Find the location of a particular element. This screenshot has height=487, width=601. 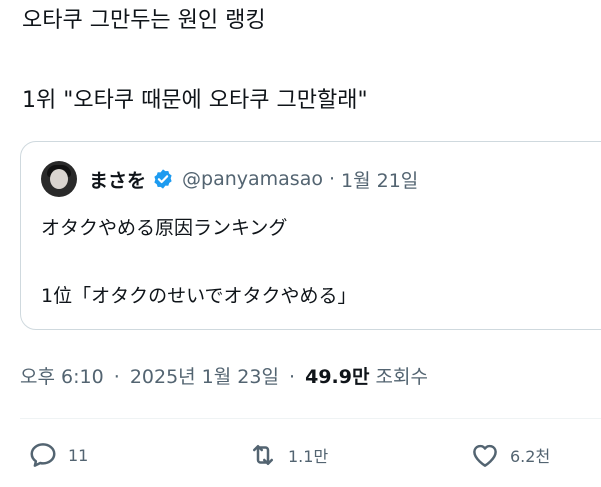

tweet-metadata: 오후 6:10 · 2025년 1월 23일 · 49.9만 조회수 is located at coordinates (224, 375).